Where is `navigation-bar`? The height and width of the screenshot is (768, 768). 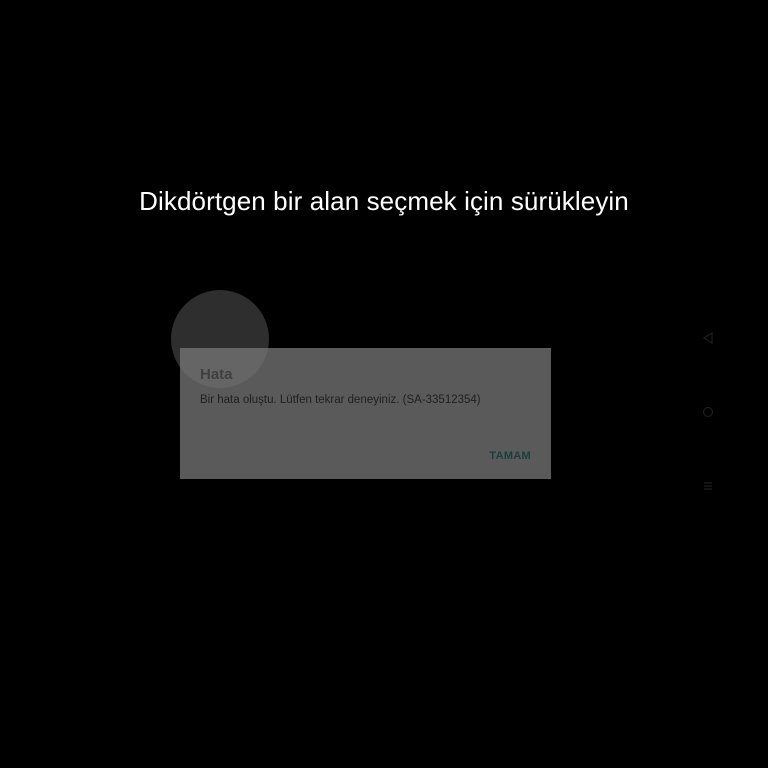
navigation-bar is located at coordinates (708, 410).